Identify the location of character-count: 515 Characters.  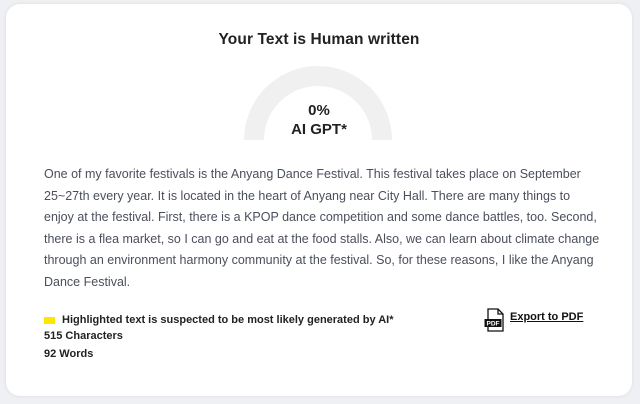
(83, 336).